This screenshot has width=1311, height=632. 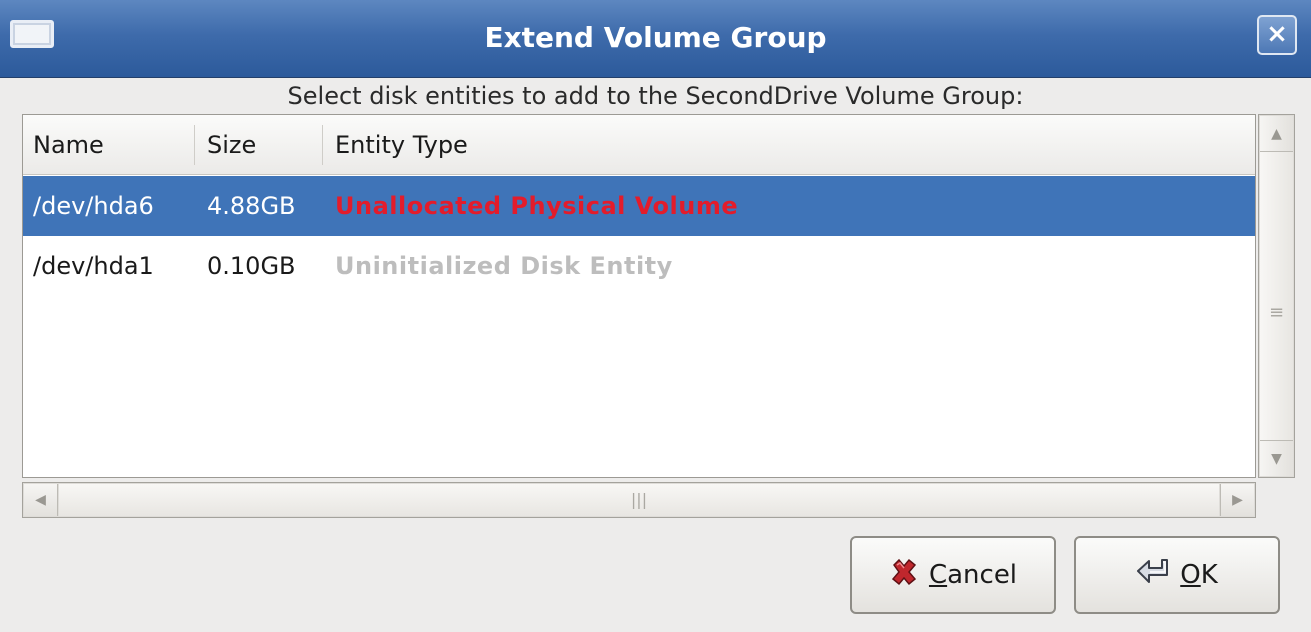 What do you see at coordinates (93, 206) in the screenshot?
I see `row-name: /dev/hda6` at bounding box center [93, 206].